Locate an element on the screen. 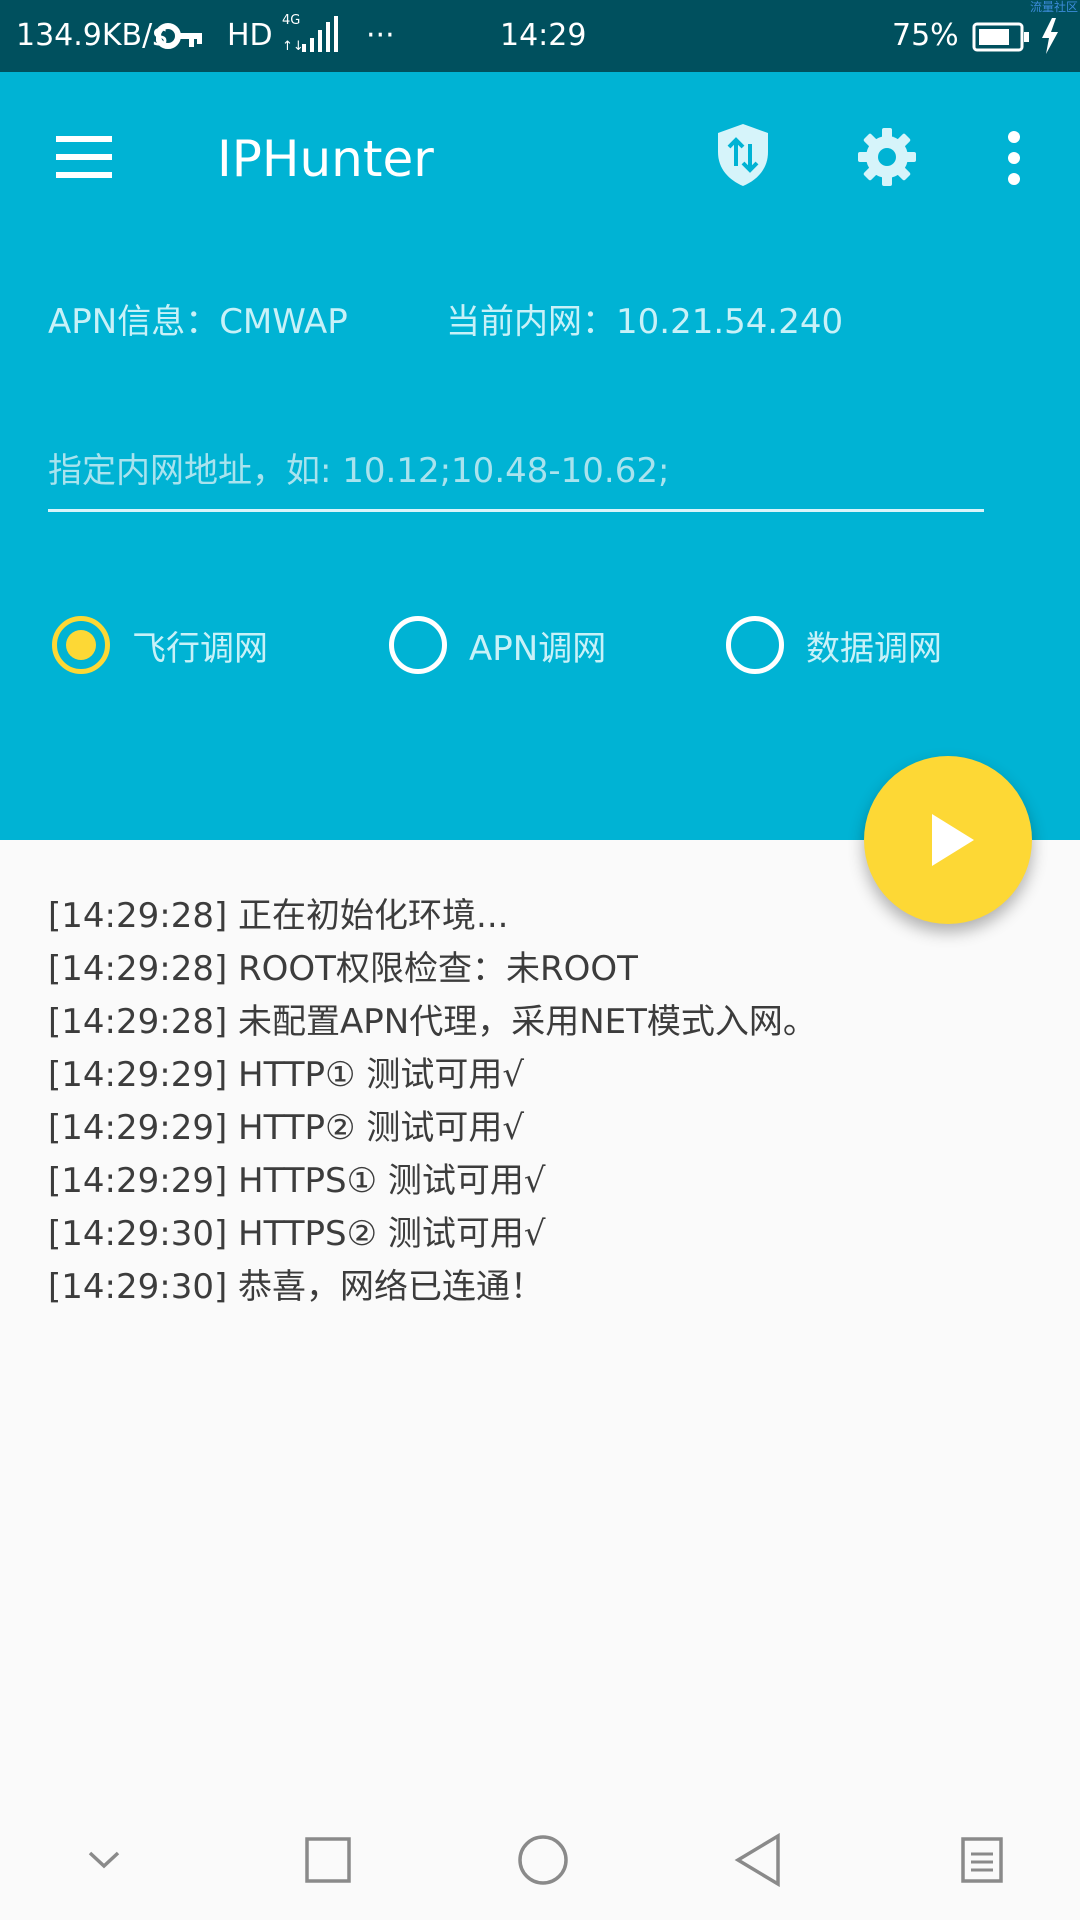 This screenshot has width=1080, height=1920. mode-radio-data: 数据调网 is located at coordinates (834, 645).